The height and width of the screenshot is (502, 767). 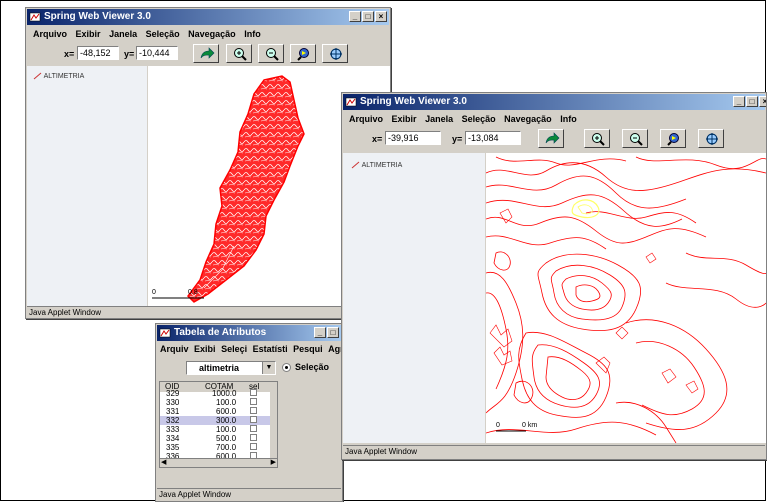 What do you see at coordinates (270, 349) in the screenshot?
I see `menu-estatistica: Estatísti` at bounding box center [270, 349].